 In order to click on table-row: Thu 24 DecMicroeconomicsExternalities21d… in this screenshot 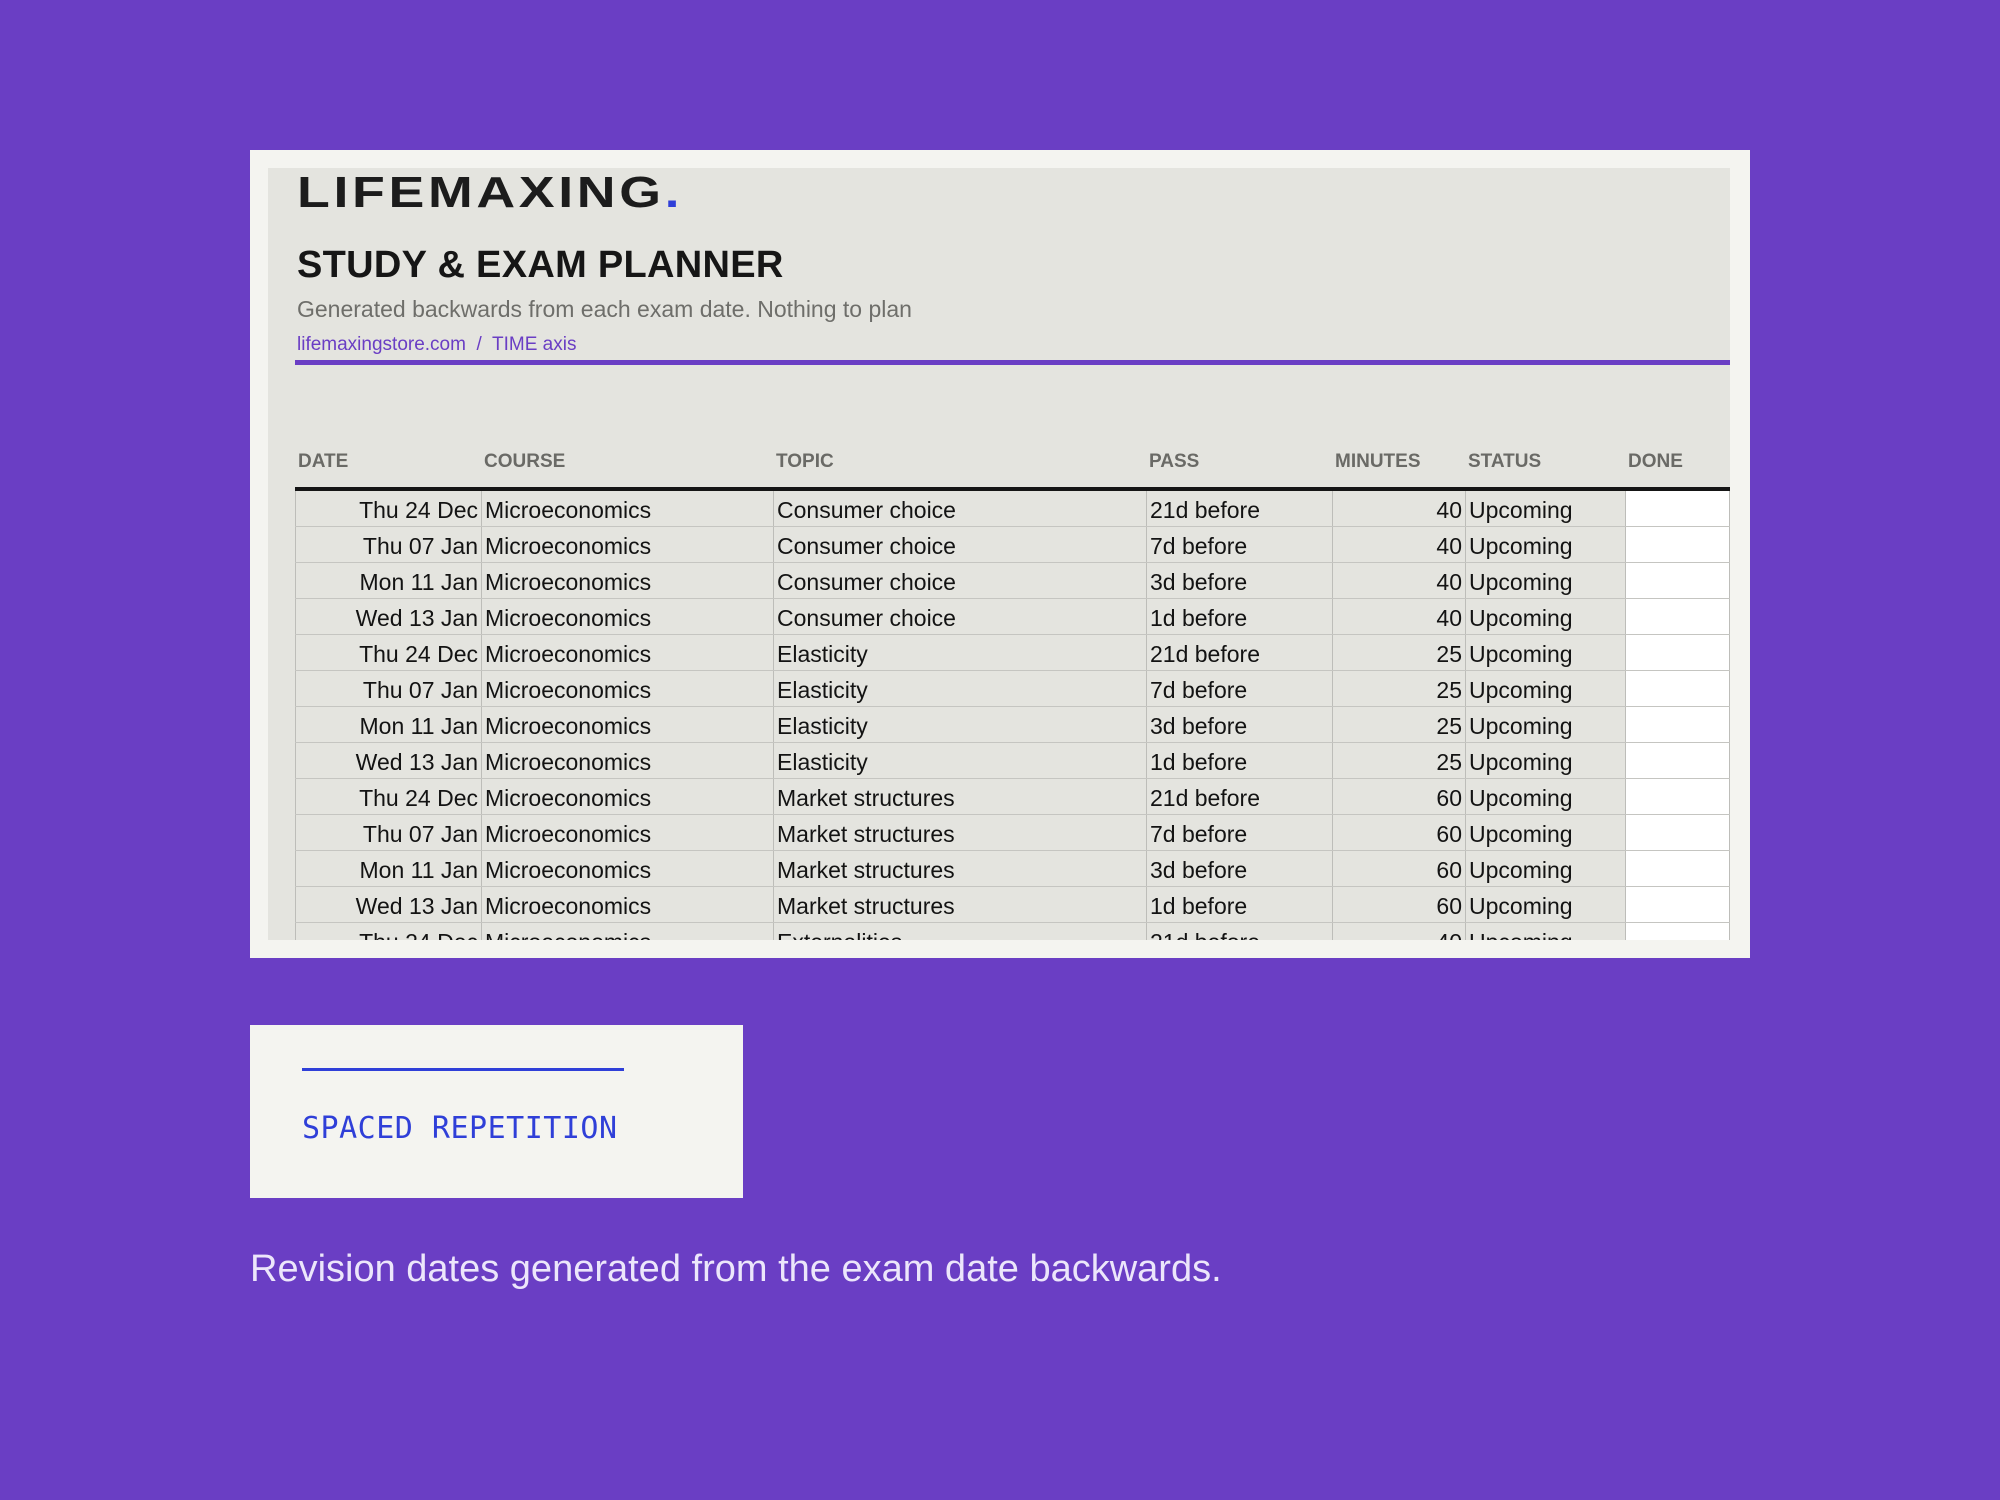, I will do `click(1012, 931)`.